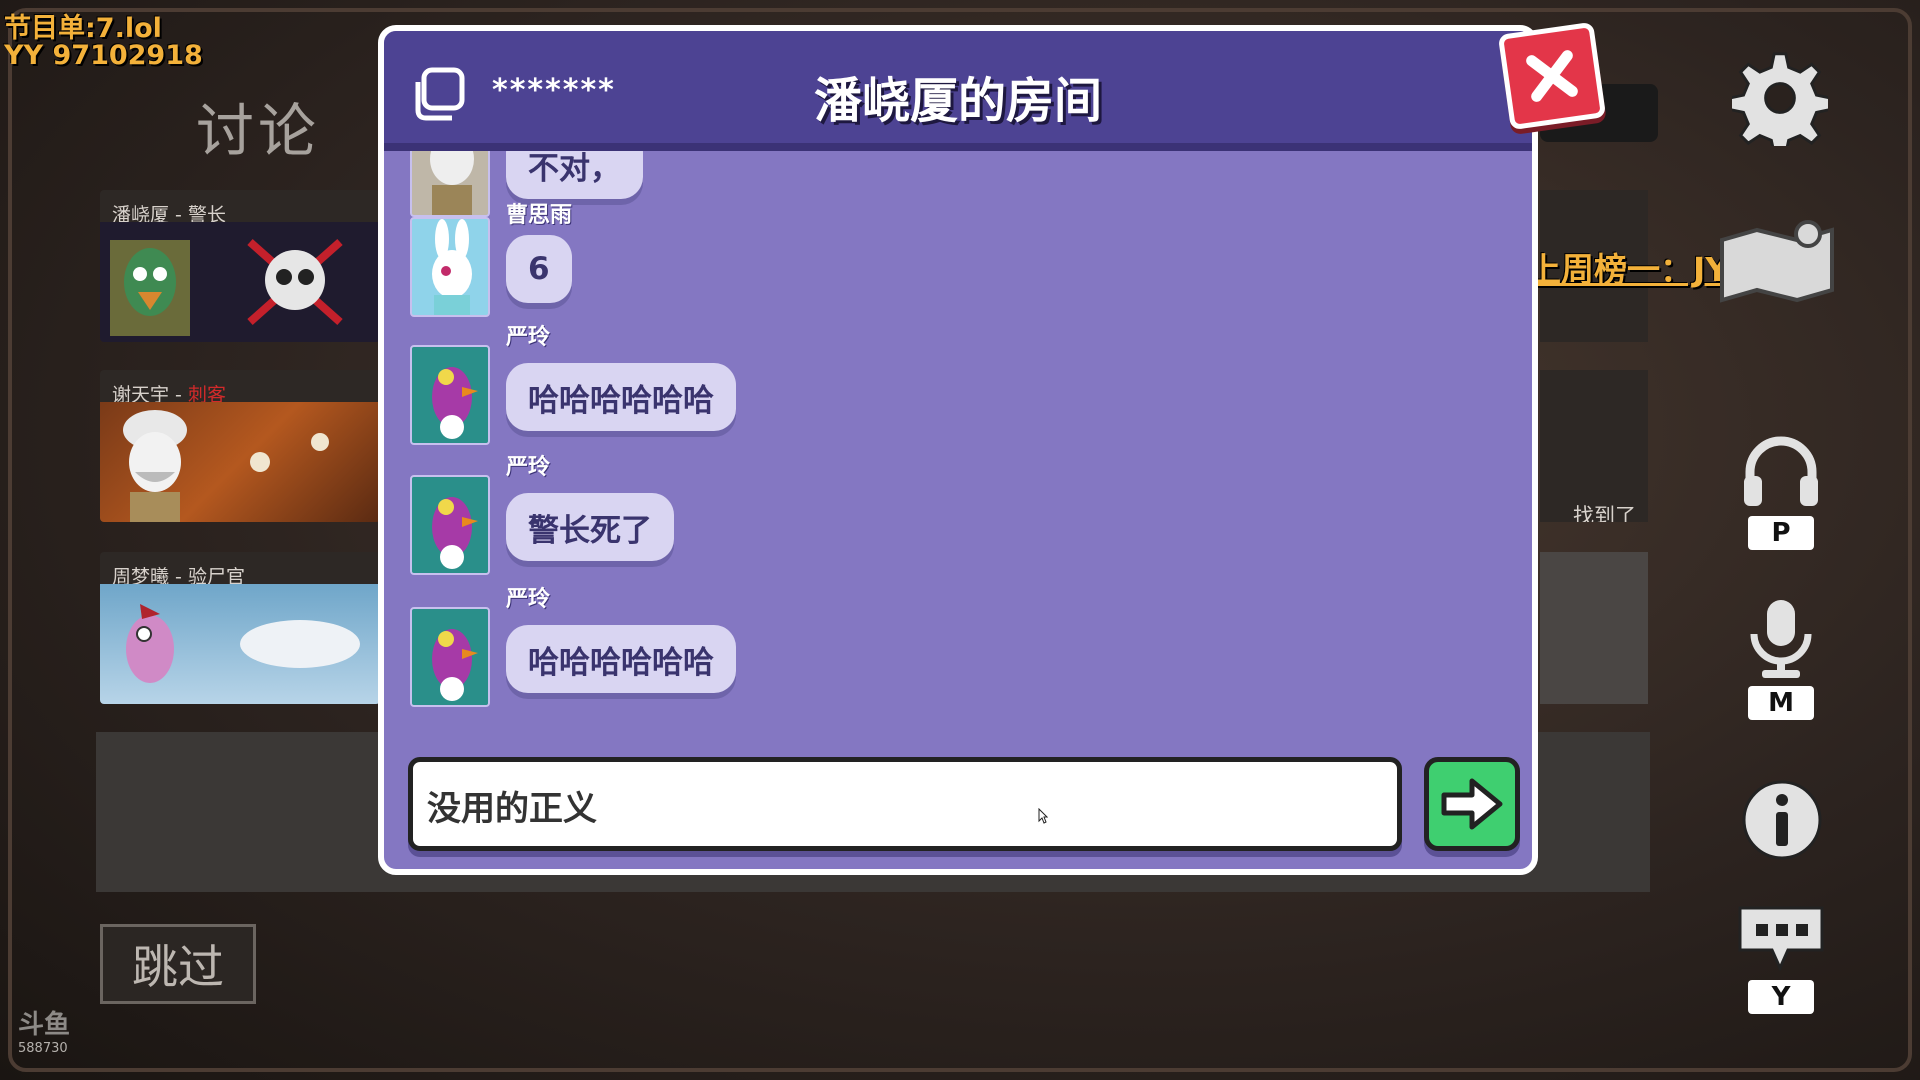  I want to click on chat-control: Y, so click(1781, 958).